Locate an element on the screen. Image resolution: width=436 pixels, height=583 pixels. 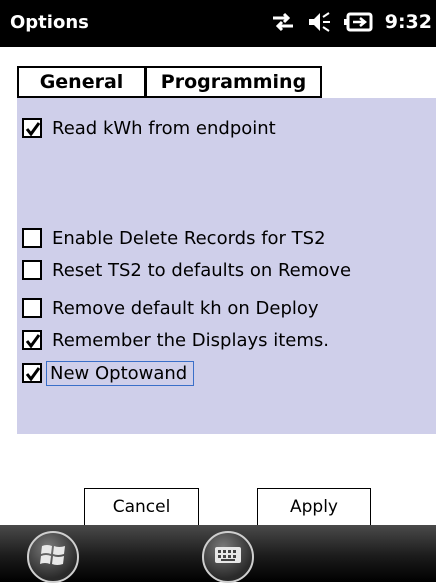
option-remember-displays: Remember the Displays items. is located at coordinates (175, 340).